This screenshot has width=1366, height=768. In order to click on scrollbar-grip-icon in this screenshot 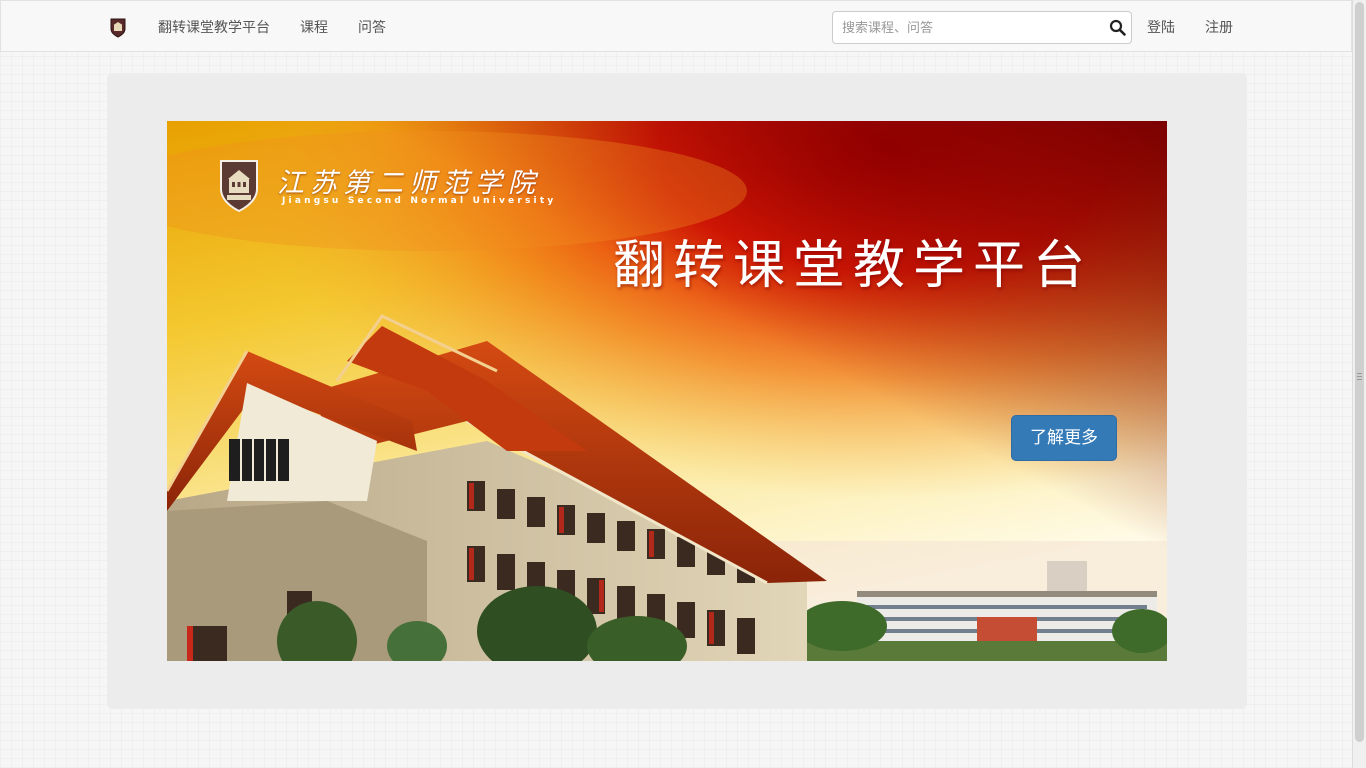, I will do `click(1359, 373)`.